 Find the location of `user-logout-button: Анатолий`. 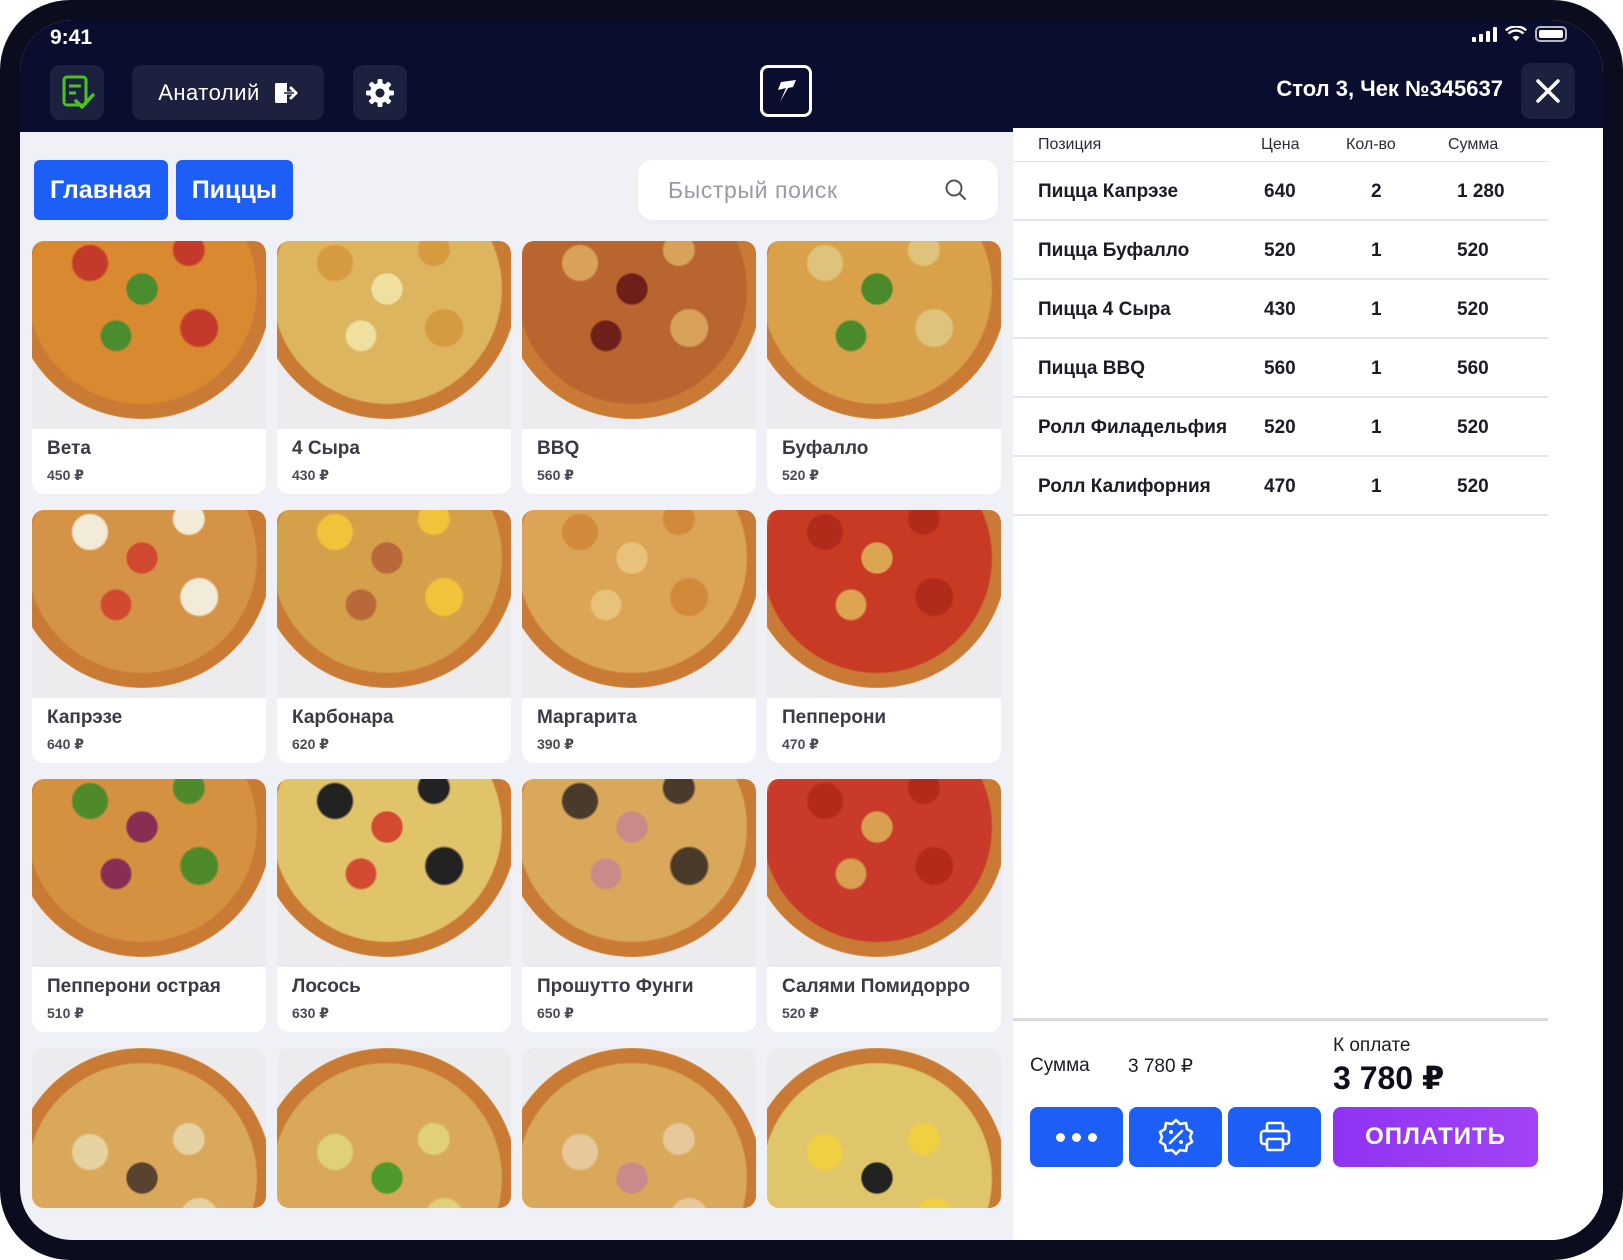

user-logout-button: Анатолий is located at coordinates (228, 92).